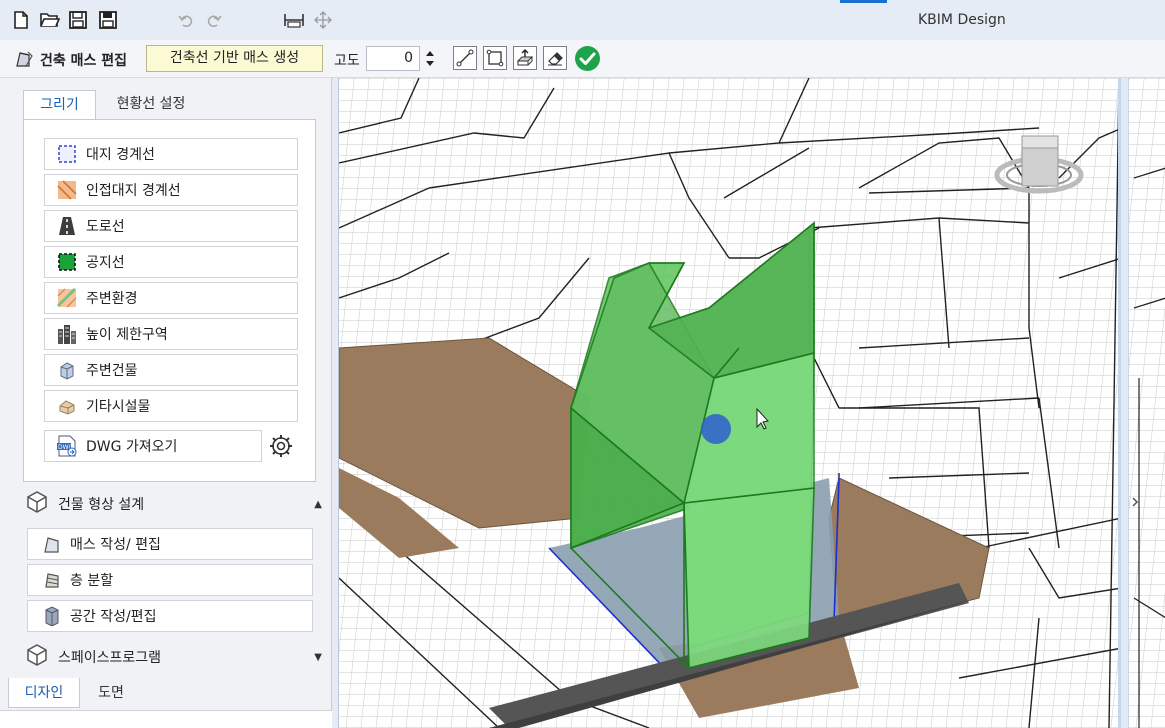  I want to click on line-tool-icon, so click(465, 58).